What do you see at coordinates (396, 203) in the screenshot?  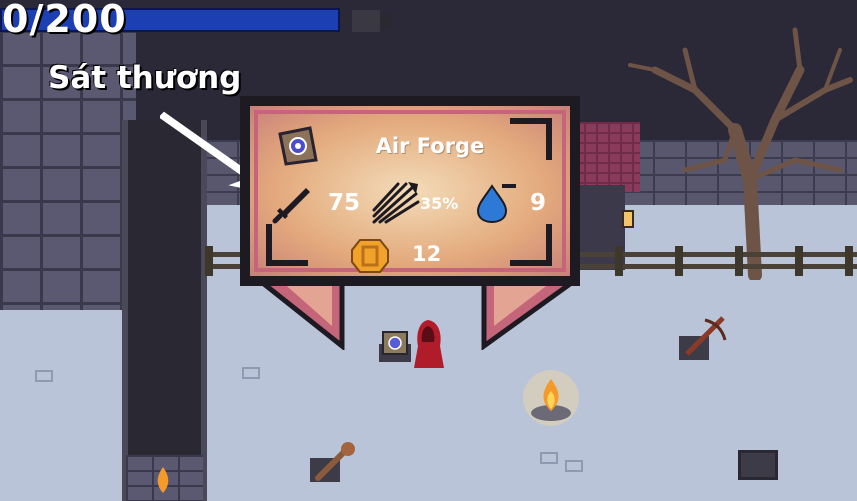 I see `arrow-burst-icon` at bounding box center [396, 203].